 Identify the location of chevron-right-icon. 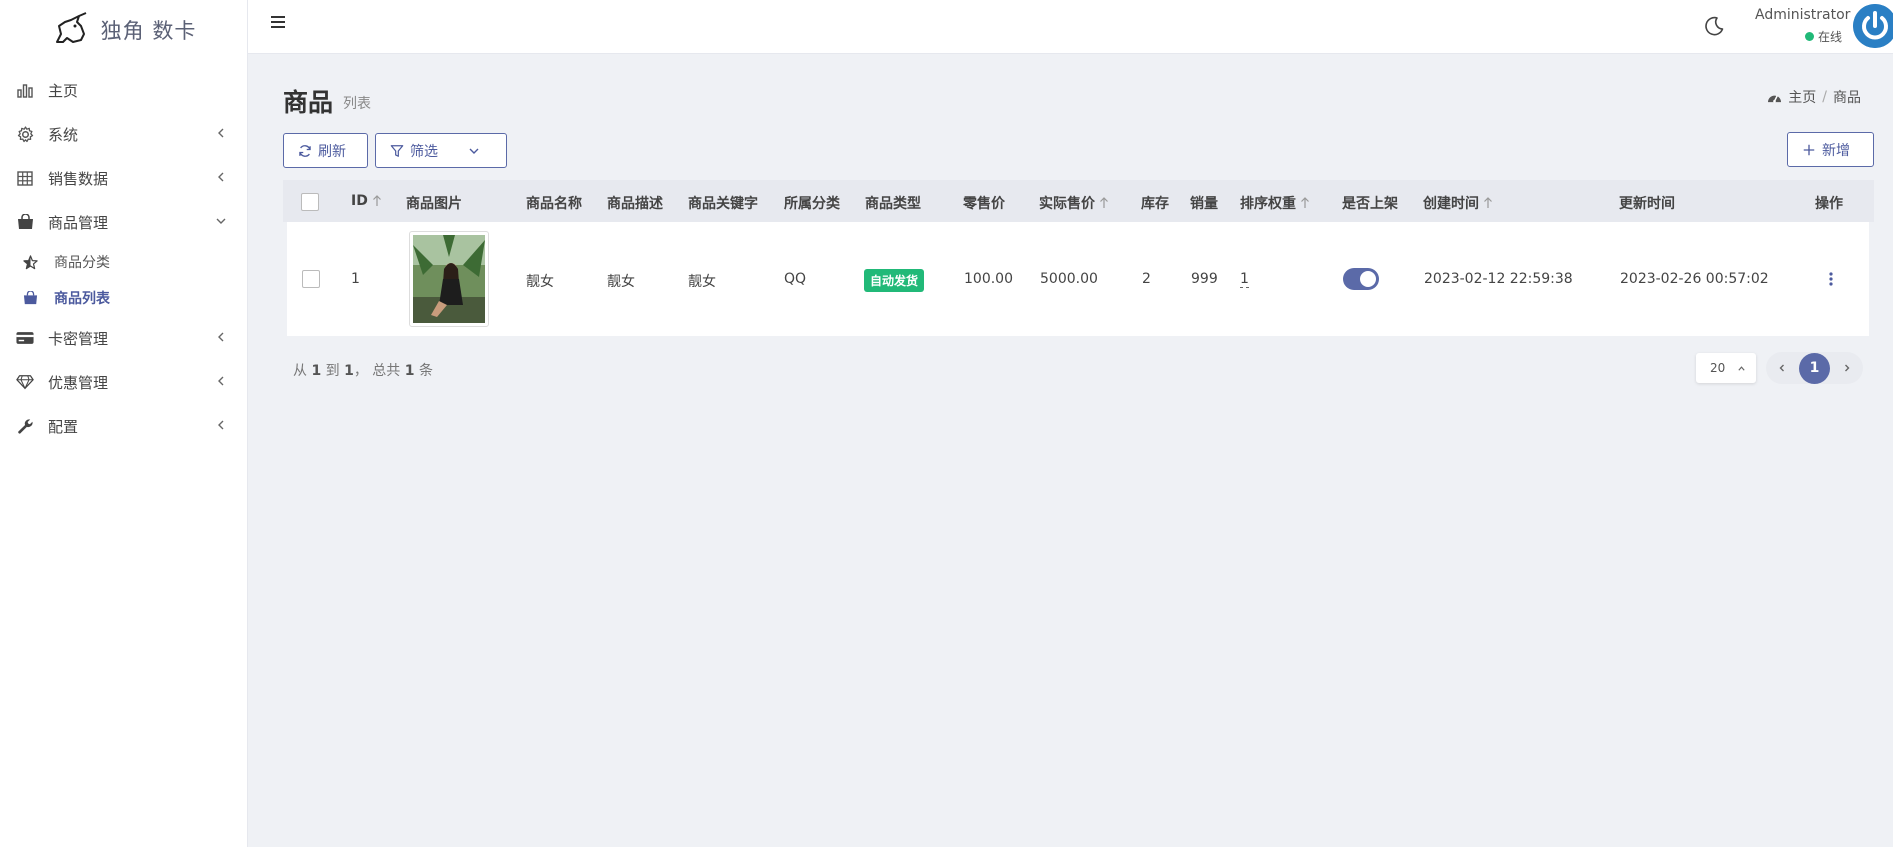
(1847, 368).